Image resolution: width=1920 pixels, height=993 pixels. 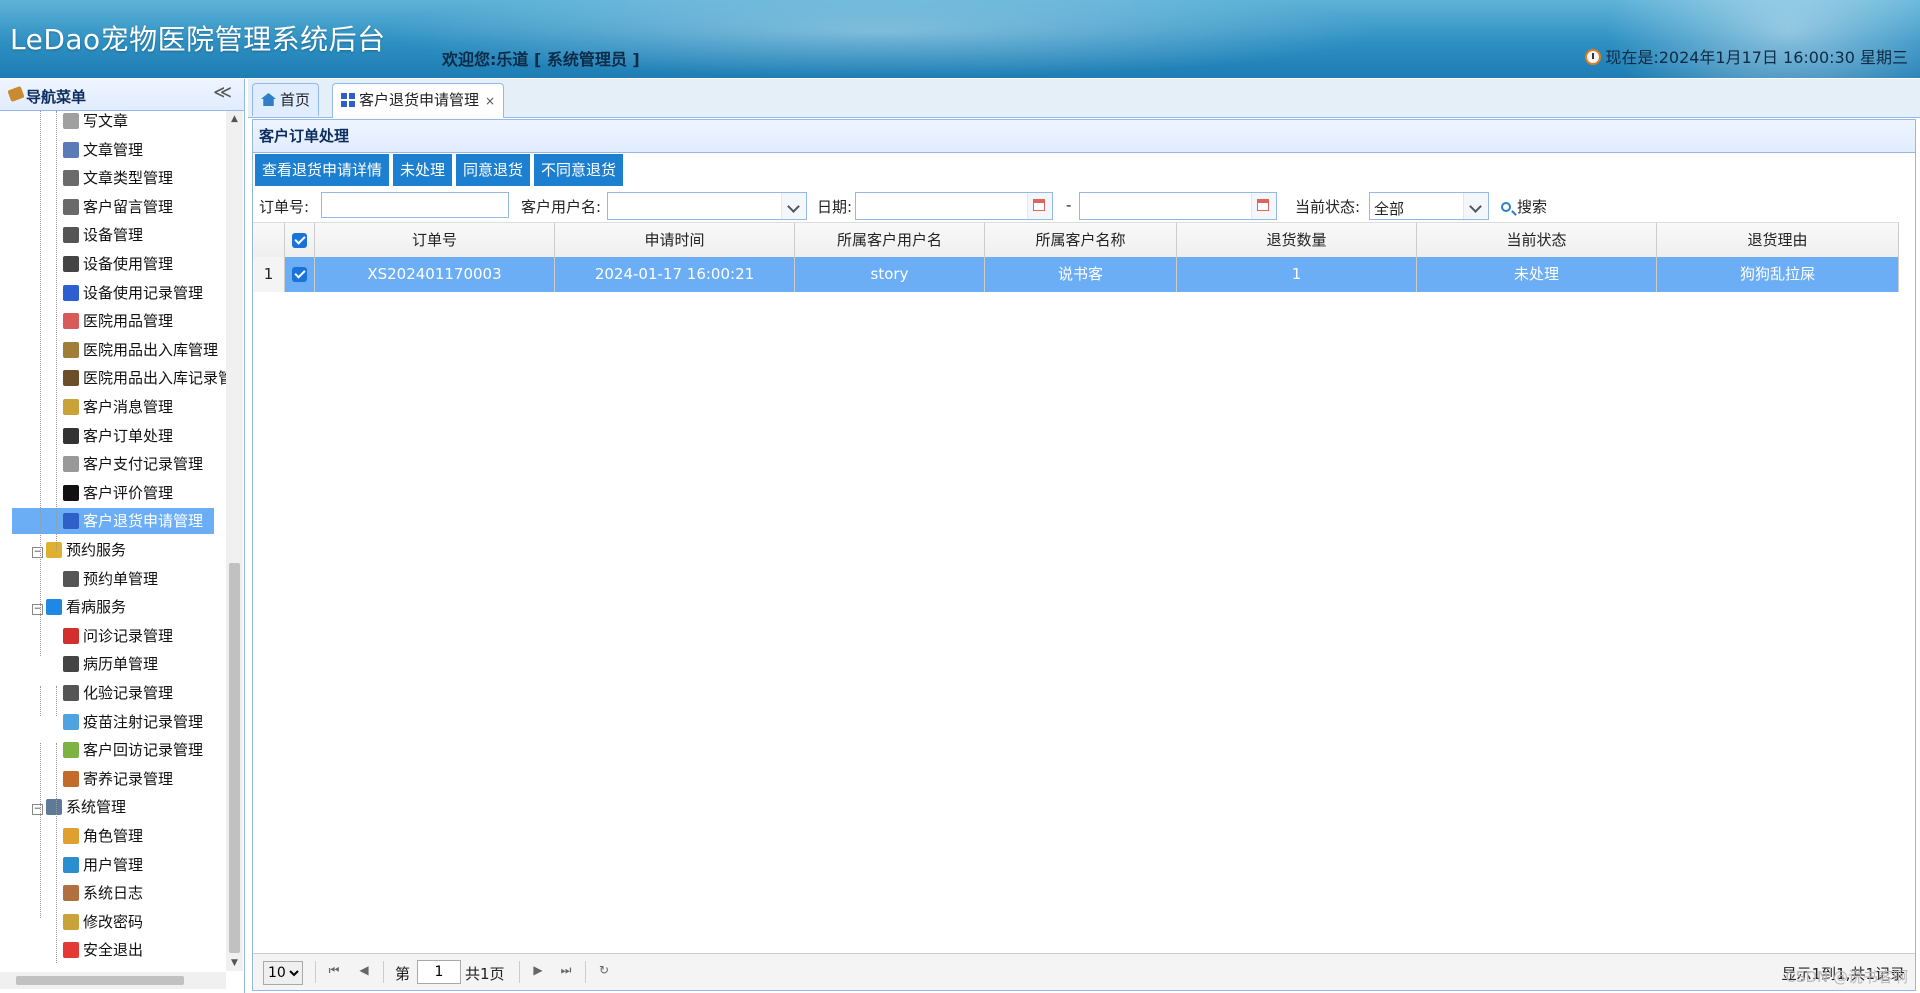 What do you see at coordinates (561, 207) in the screenshot?
I see `username-label: 客户用户名:` at bounding box center [561, 207].